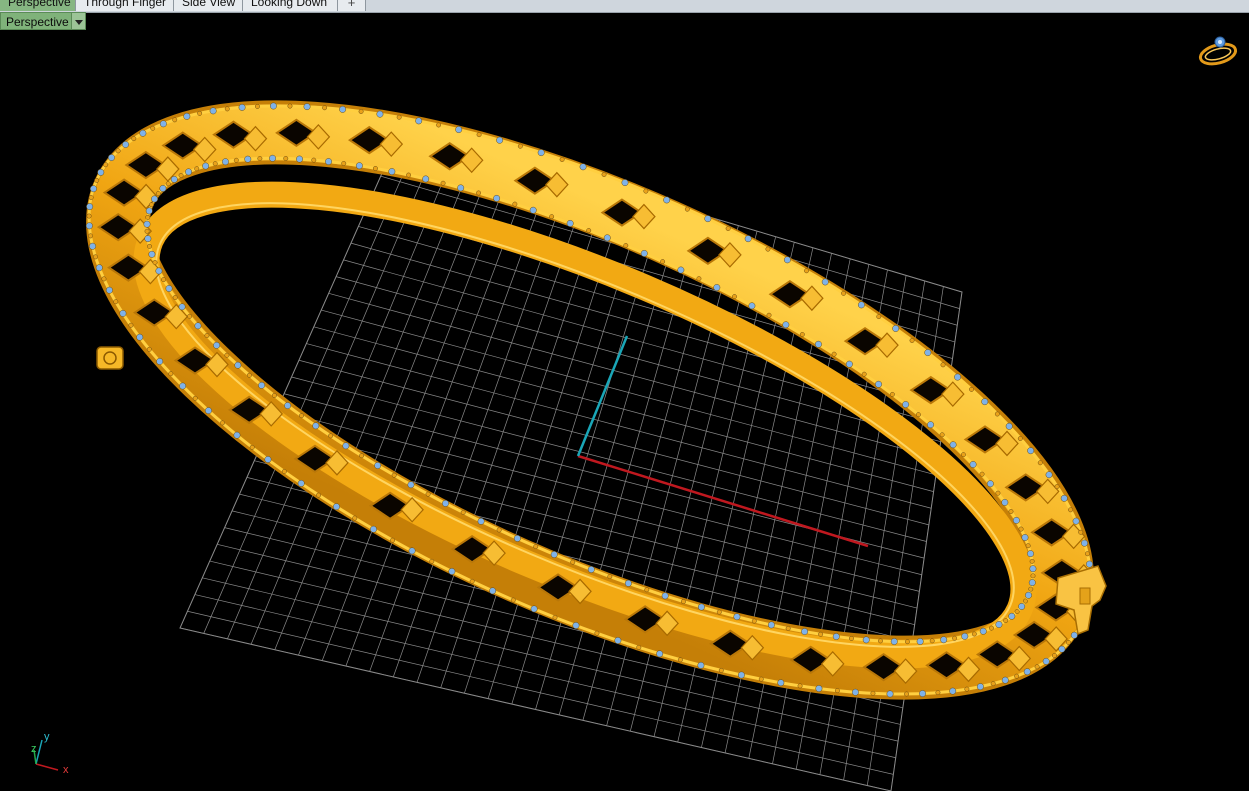 The width and height of the screenshot is (1249, 791). I want to click on z-axis-label: z, so click(34, 749).